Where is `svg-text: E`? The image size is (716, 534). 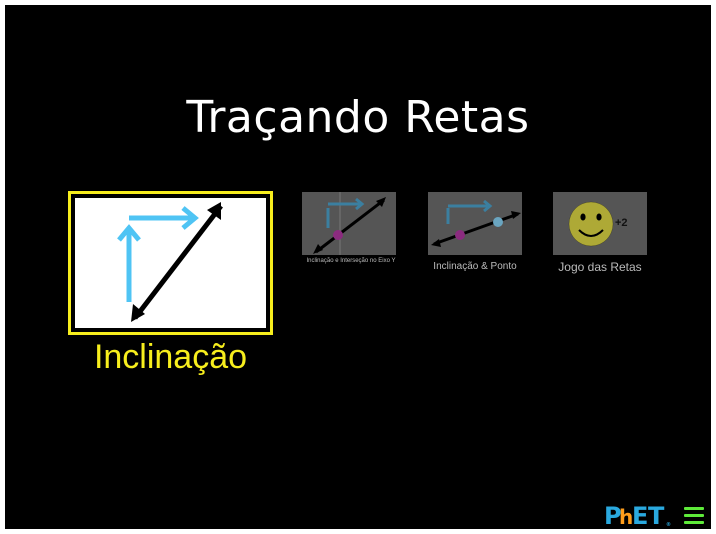 svg-text: E is located at coordinates (639, 515).